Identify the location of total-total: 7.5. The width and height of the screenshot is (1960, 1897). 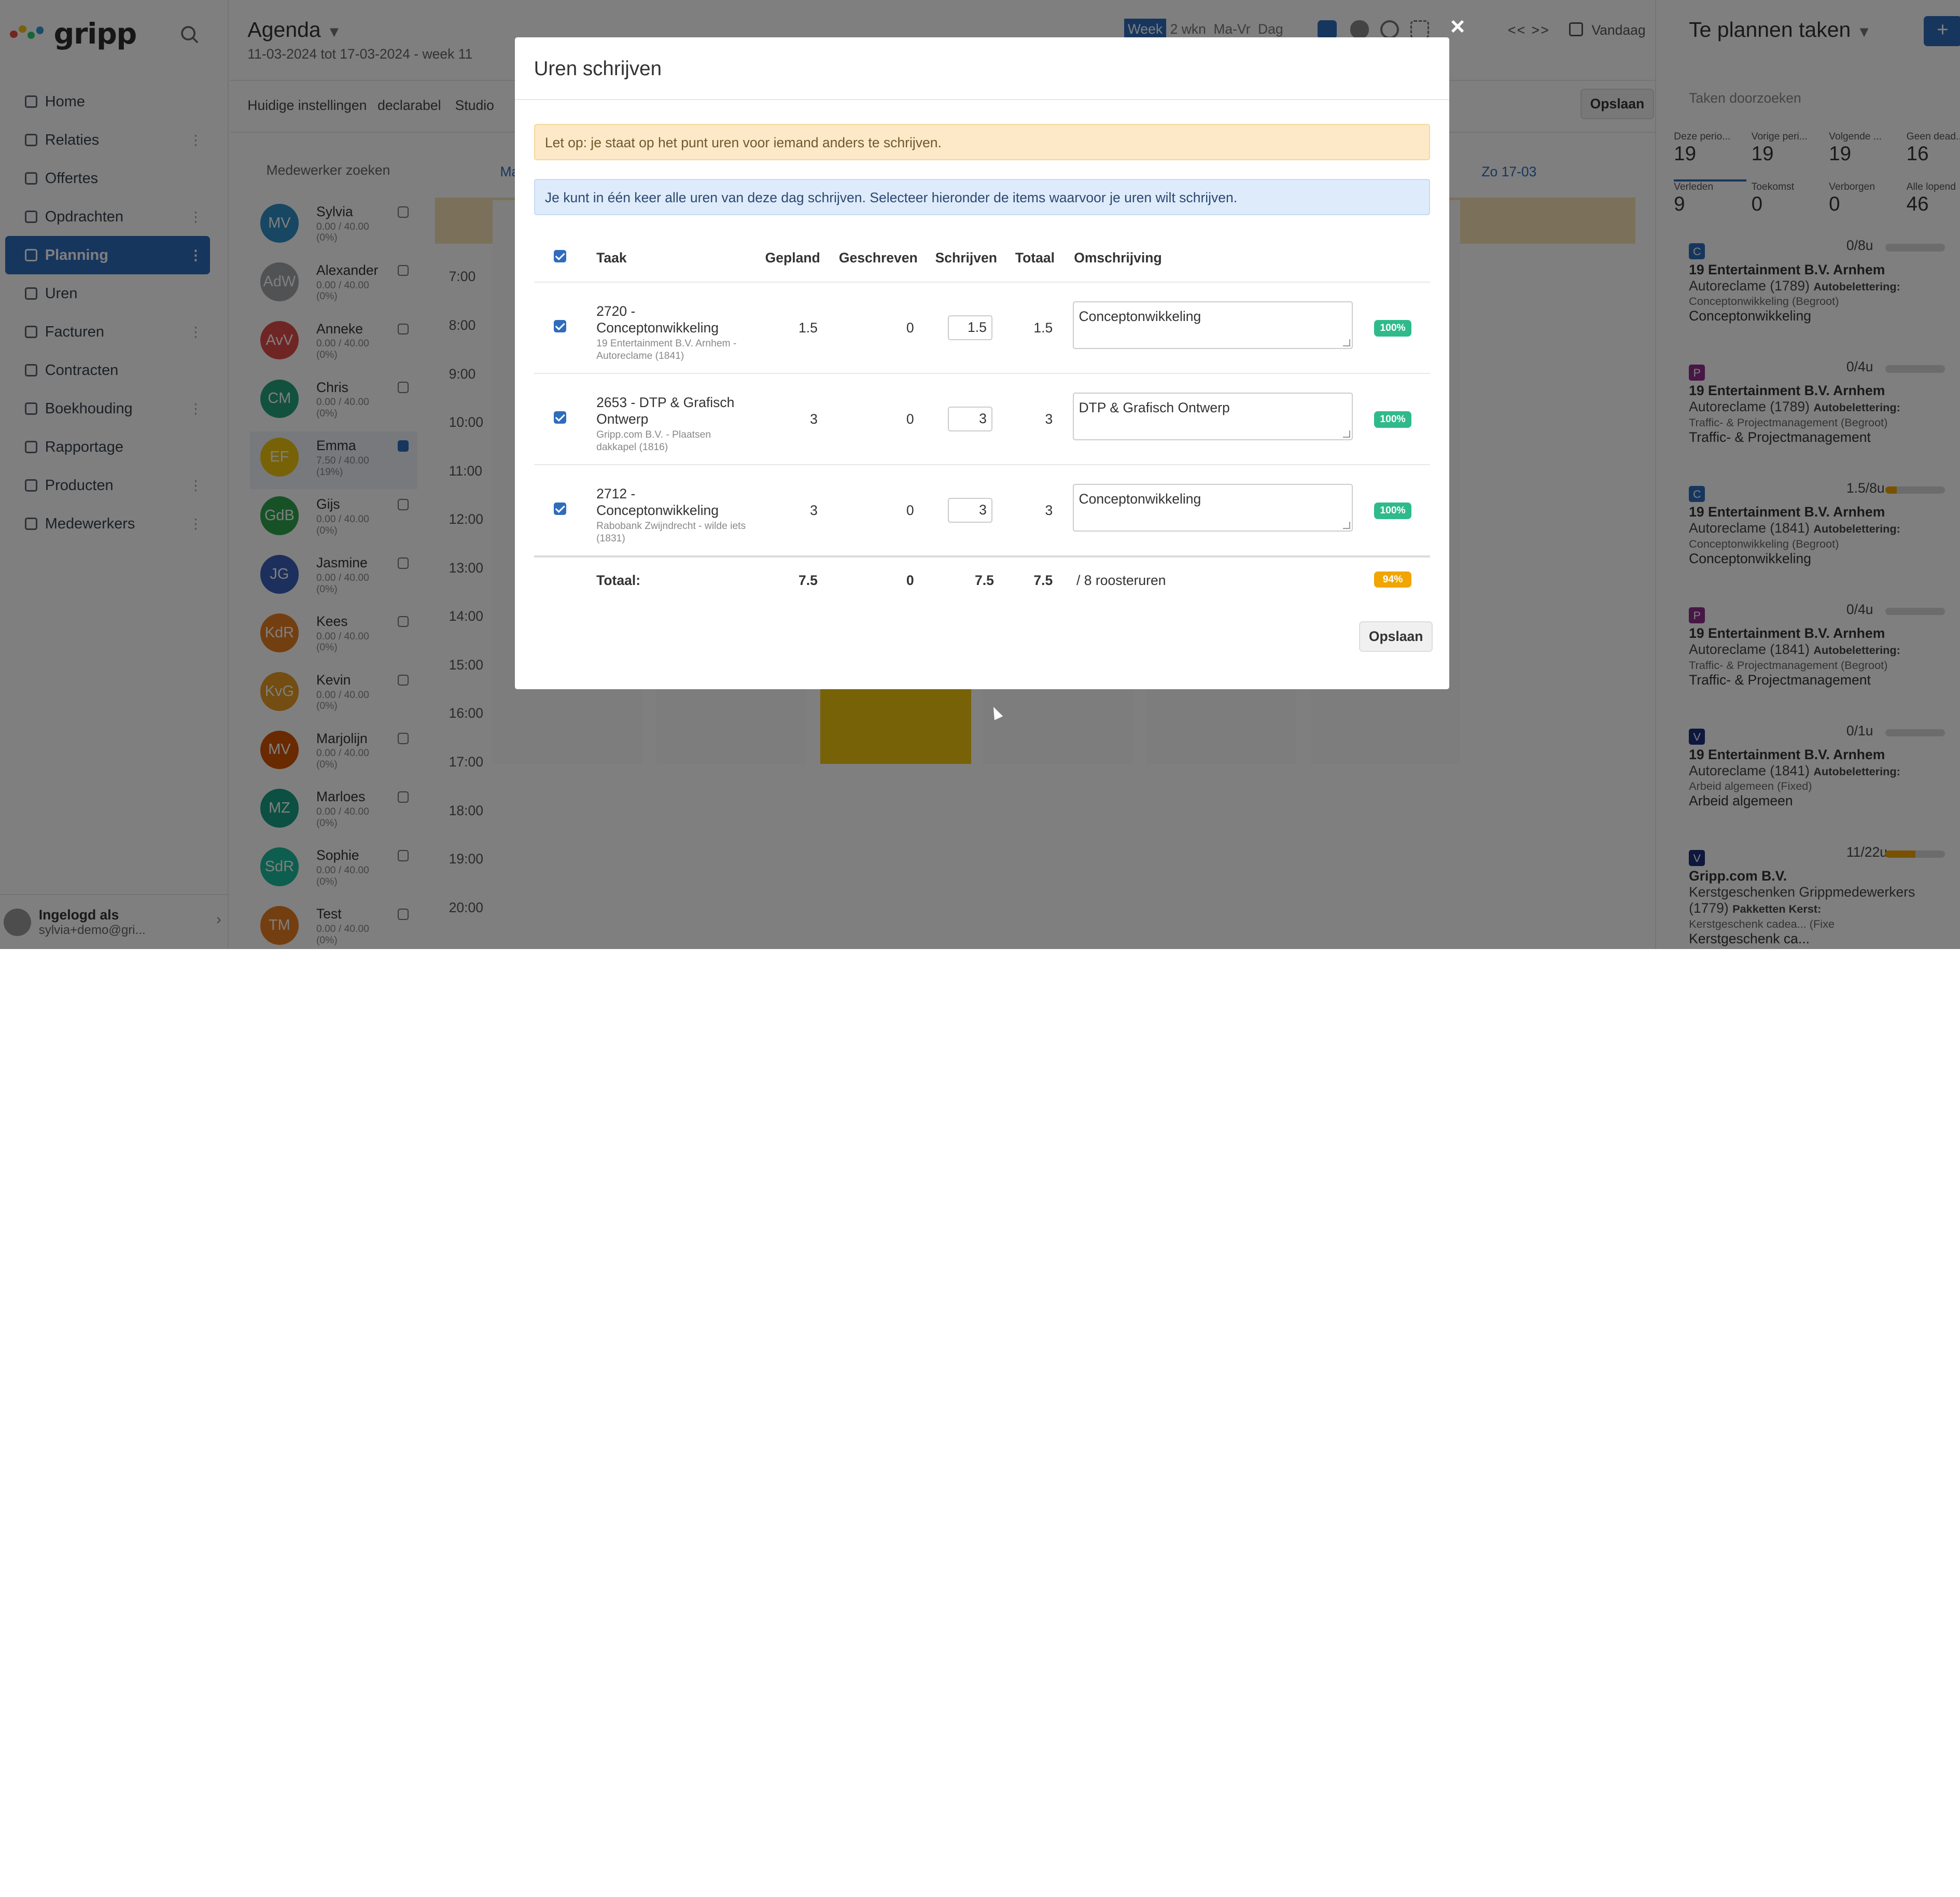
(1043, 581).